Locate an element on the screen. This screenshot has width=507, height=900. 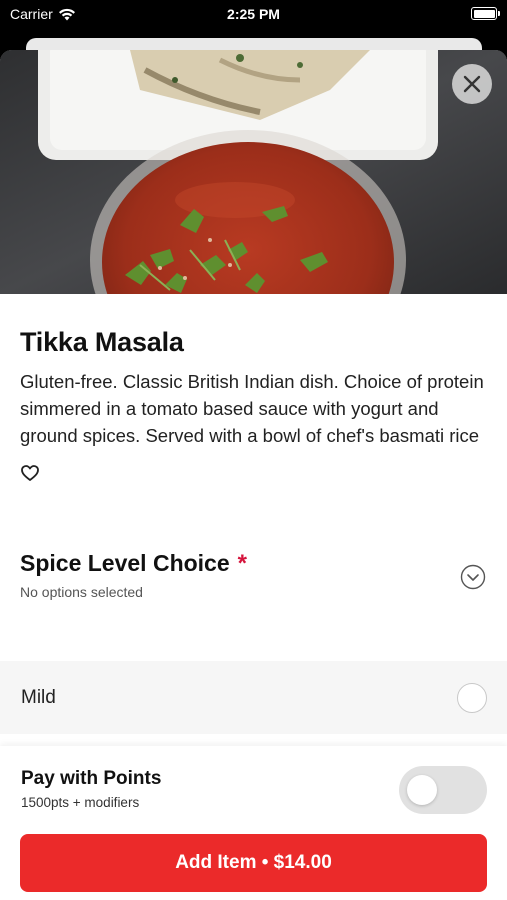
points-title: Pay with Points is located at coordinates (91, 778).